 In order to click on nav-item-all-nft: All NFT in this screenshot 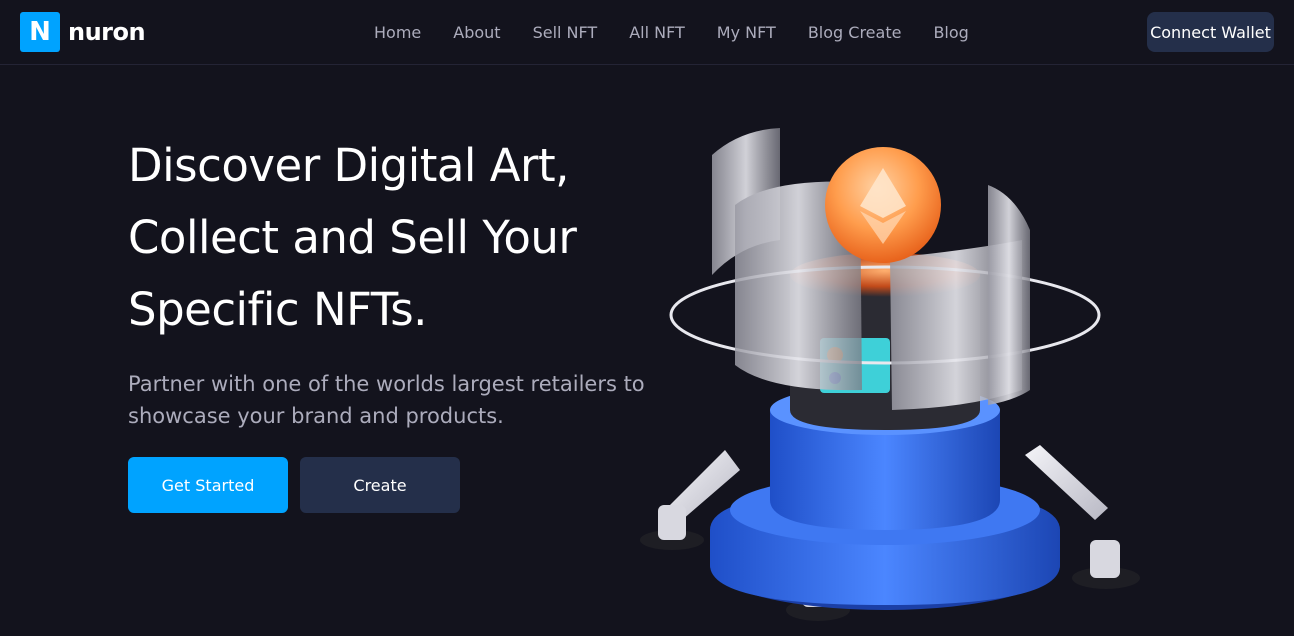, I will do `click(657, 32)`.